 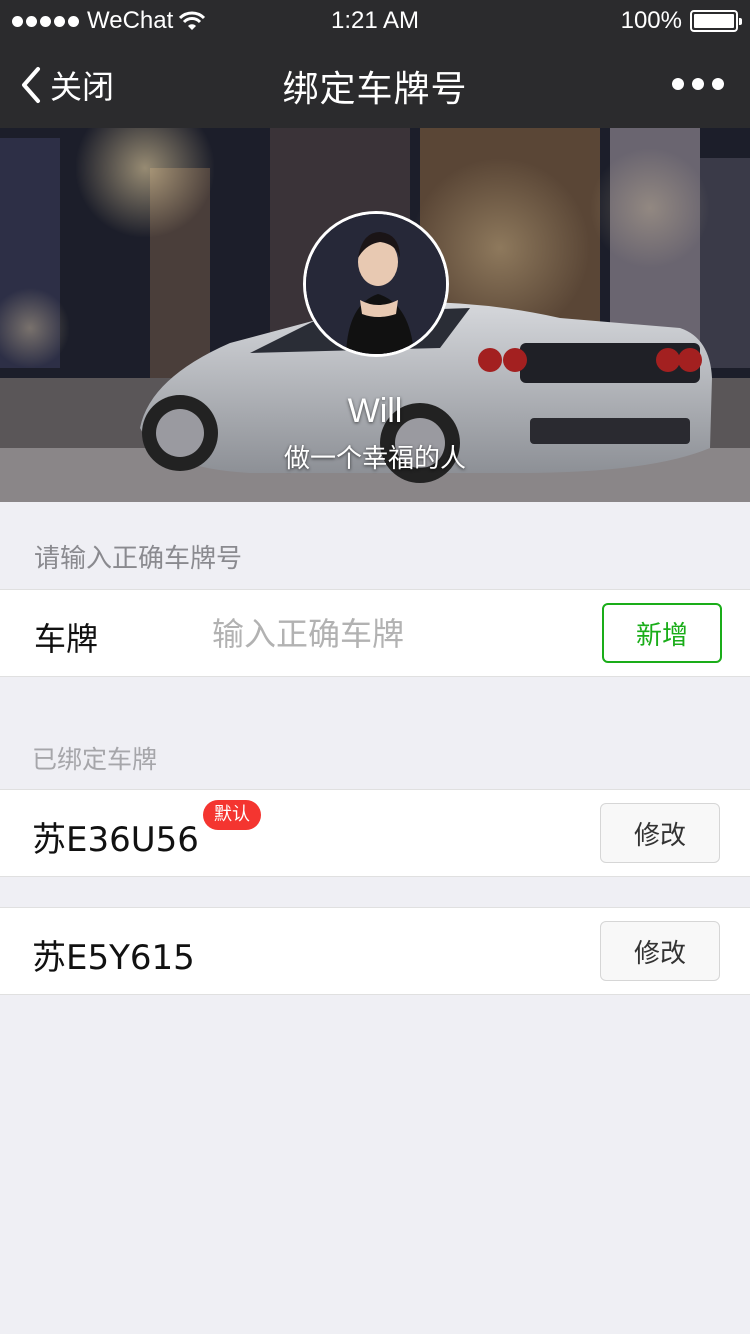 What do you see at coordinates (232, 815) in the screenshot?
I see `default-badge: 默认` at bounding box center [232, 815].